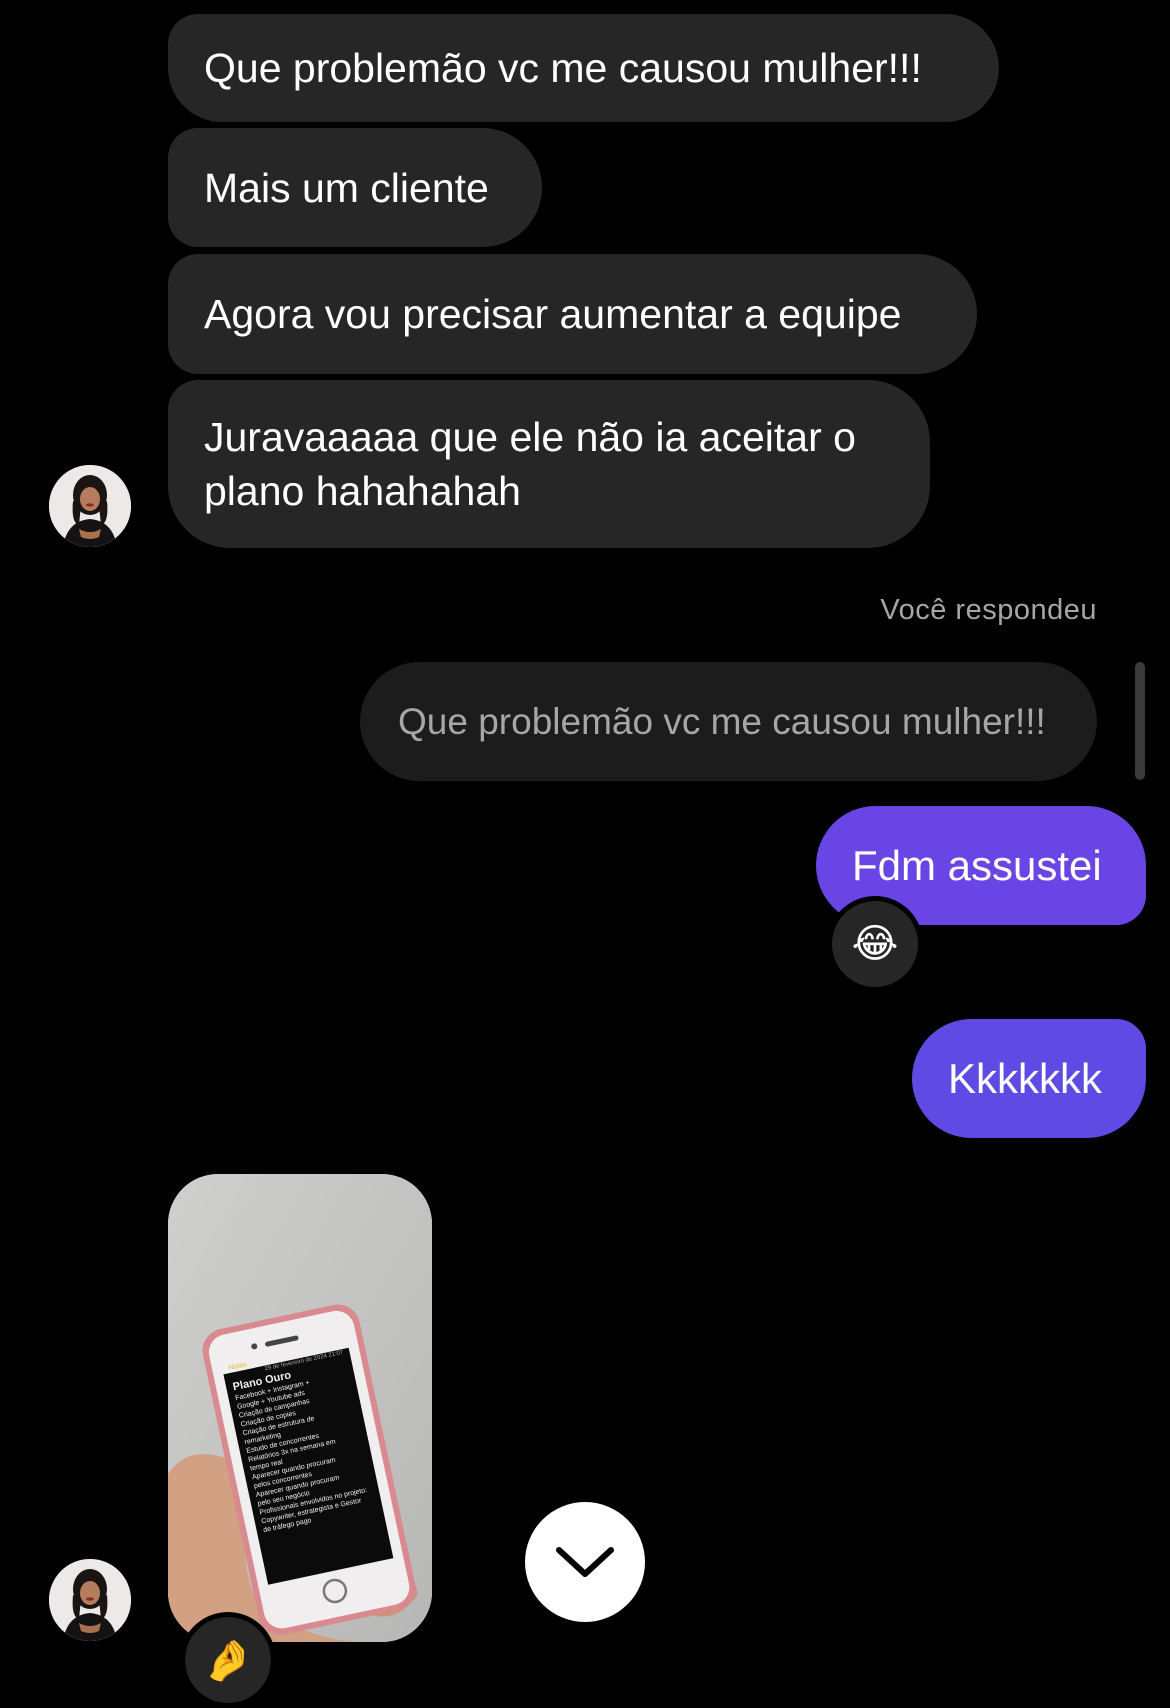 The height and width of the screenshot is (1708, 1170). What do you see at coordinates (362, 491) in the screenshot?
I see `message-text-line: plano hahahahah` at bounding box center [362, 491].